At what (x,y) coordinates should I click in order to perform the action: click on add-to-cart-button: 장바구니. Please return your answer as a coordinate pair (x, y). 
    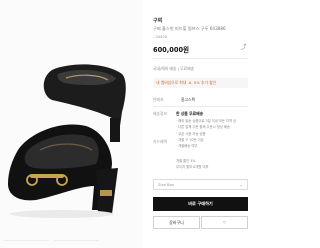
    Looking at the image, I should click on (176, 222).